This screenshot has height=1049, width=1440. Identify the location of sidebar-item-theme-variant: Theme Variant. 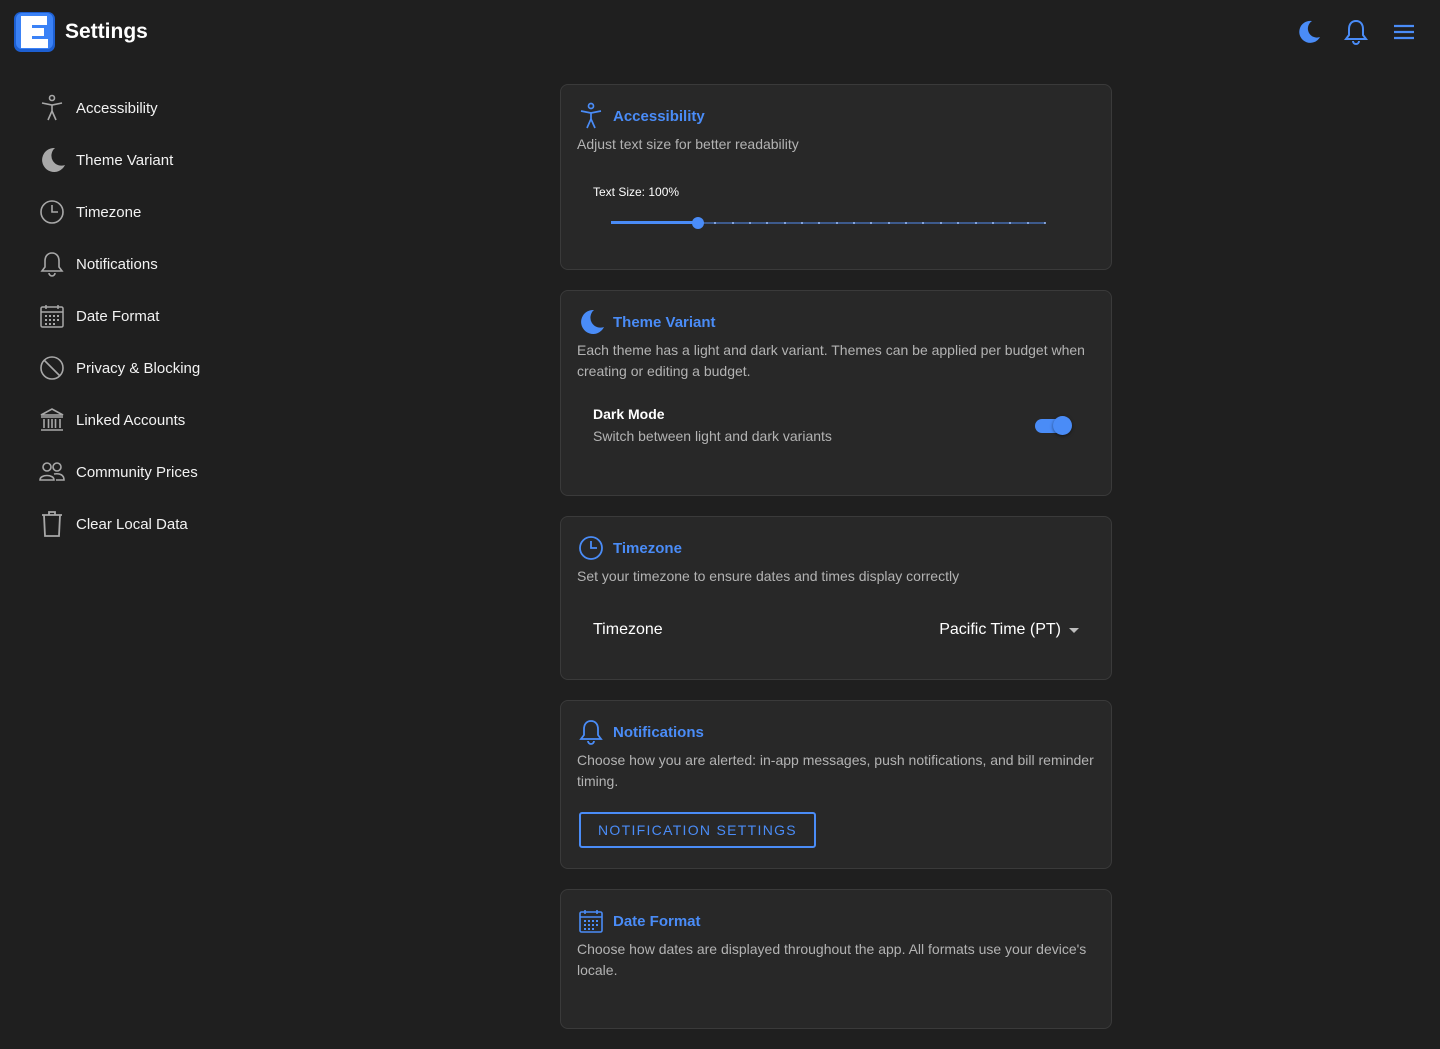
(140, 160).